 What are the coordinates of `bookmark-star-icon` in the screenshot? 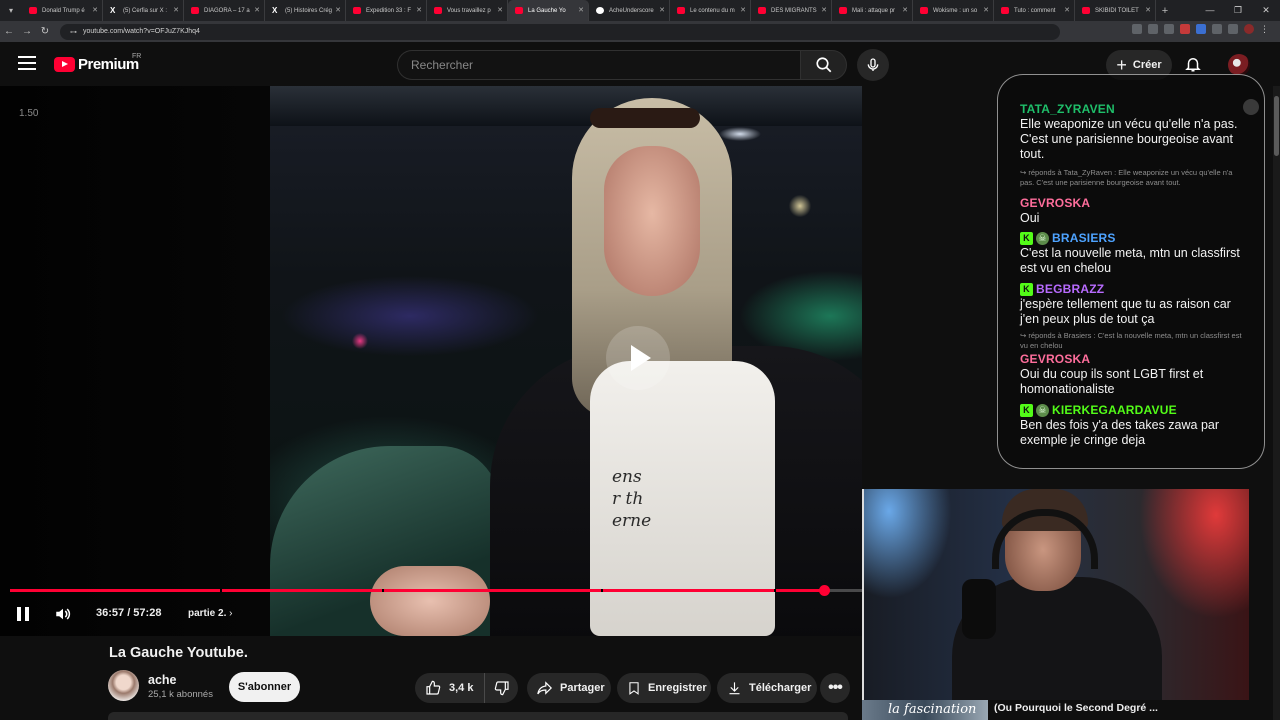 It's located at (1169, 29).